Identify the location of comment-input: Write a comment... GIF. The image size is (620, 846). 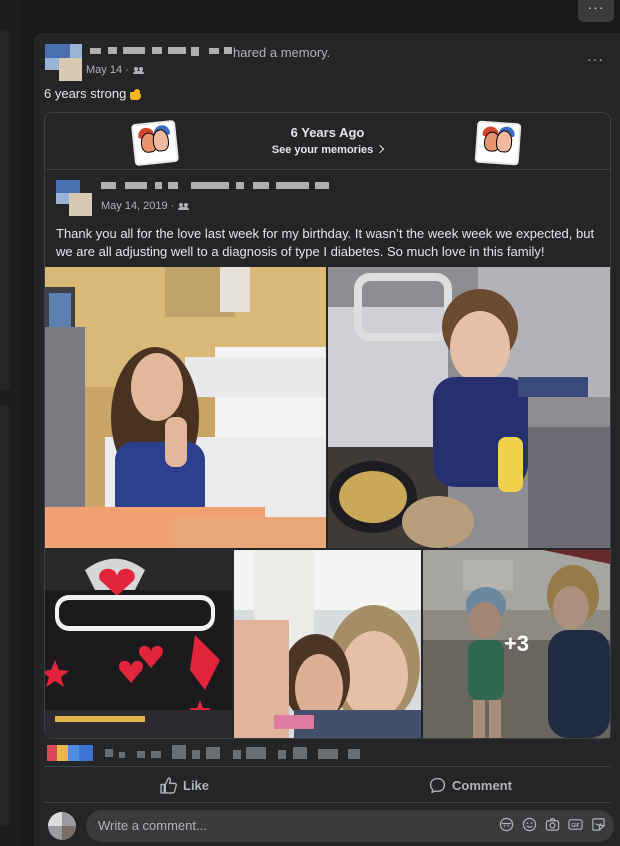
(350, 826).